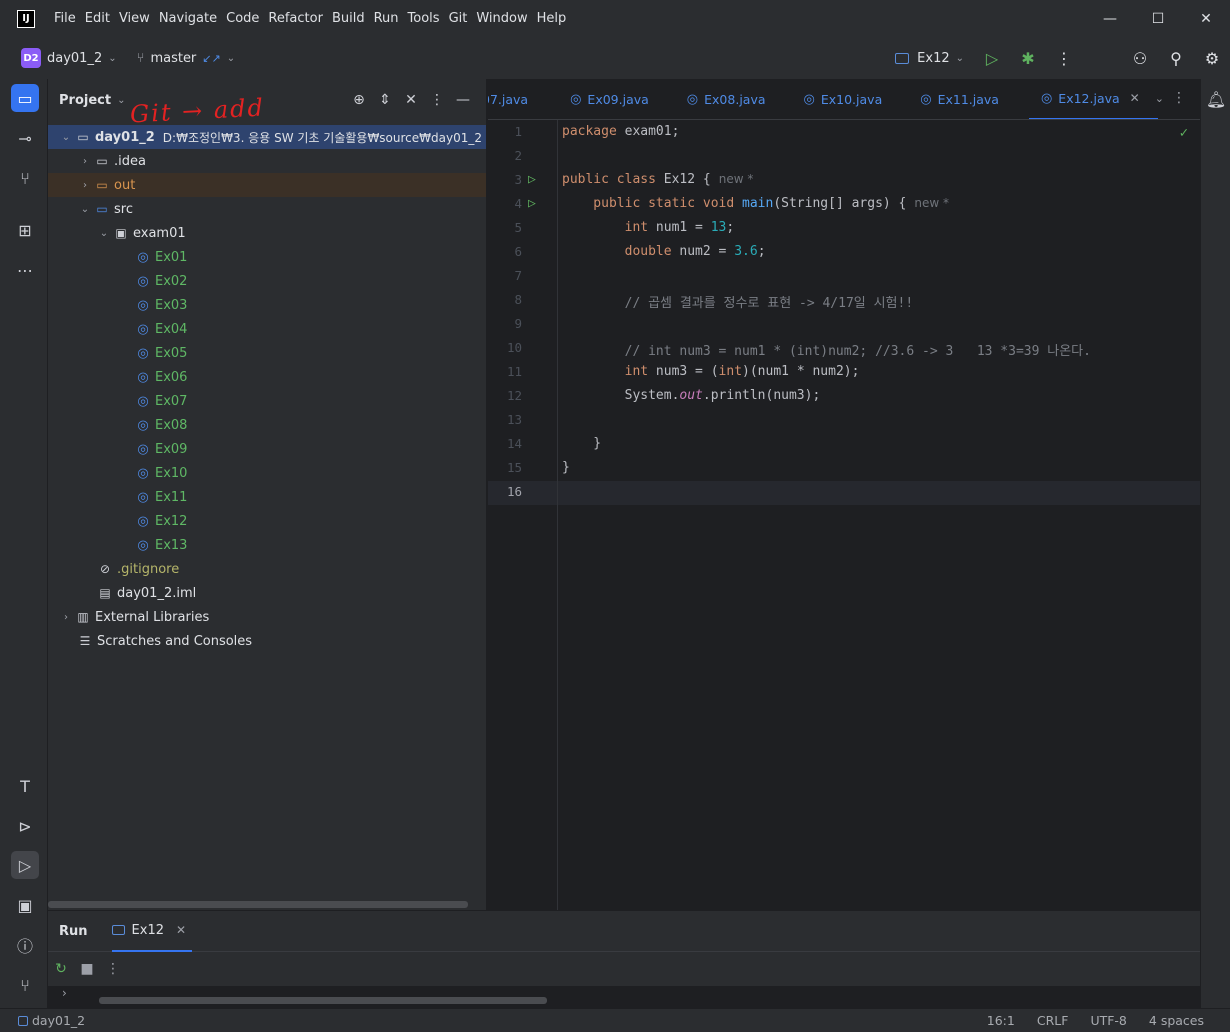 Image resolution: width=1230 pixels, height=1032 pixels. I want to click on line-separator: CRLF, so click(1053, 1020).